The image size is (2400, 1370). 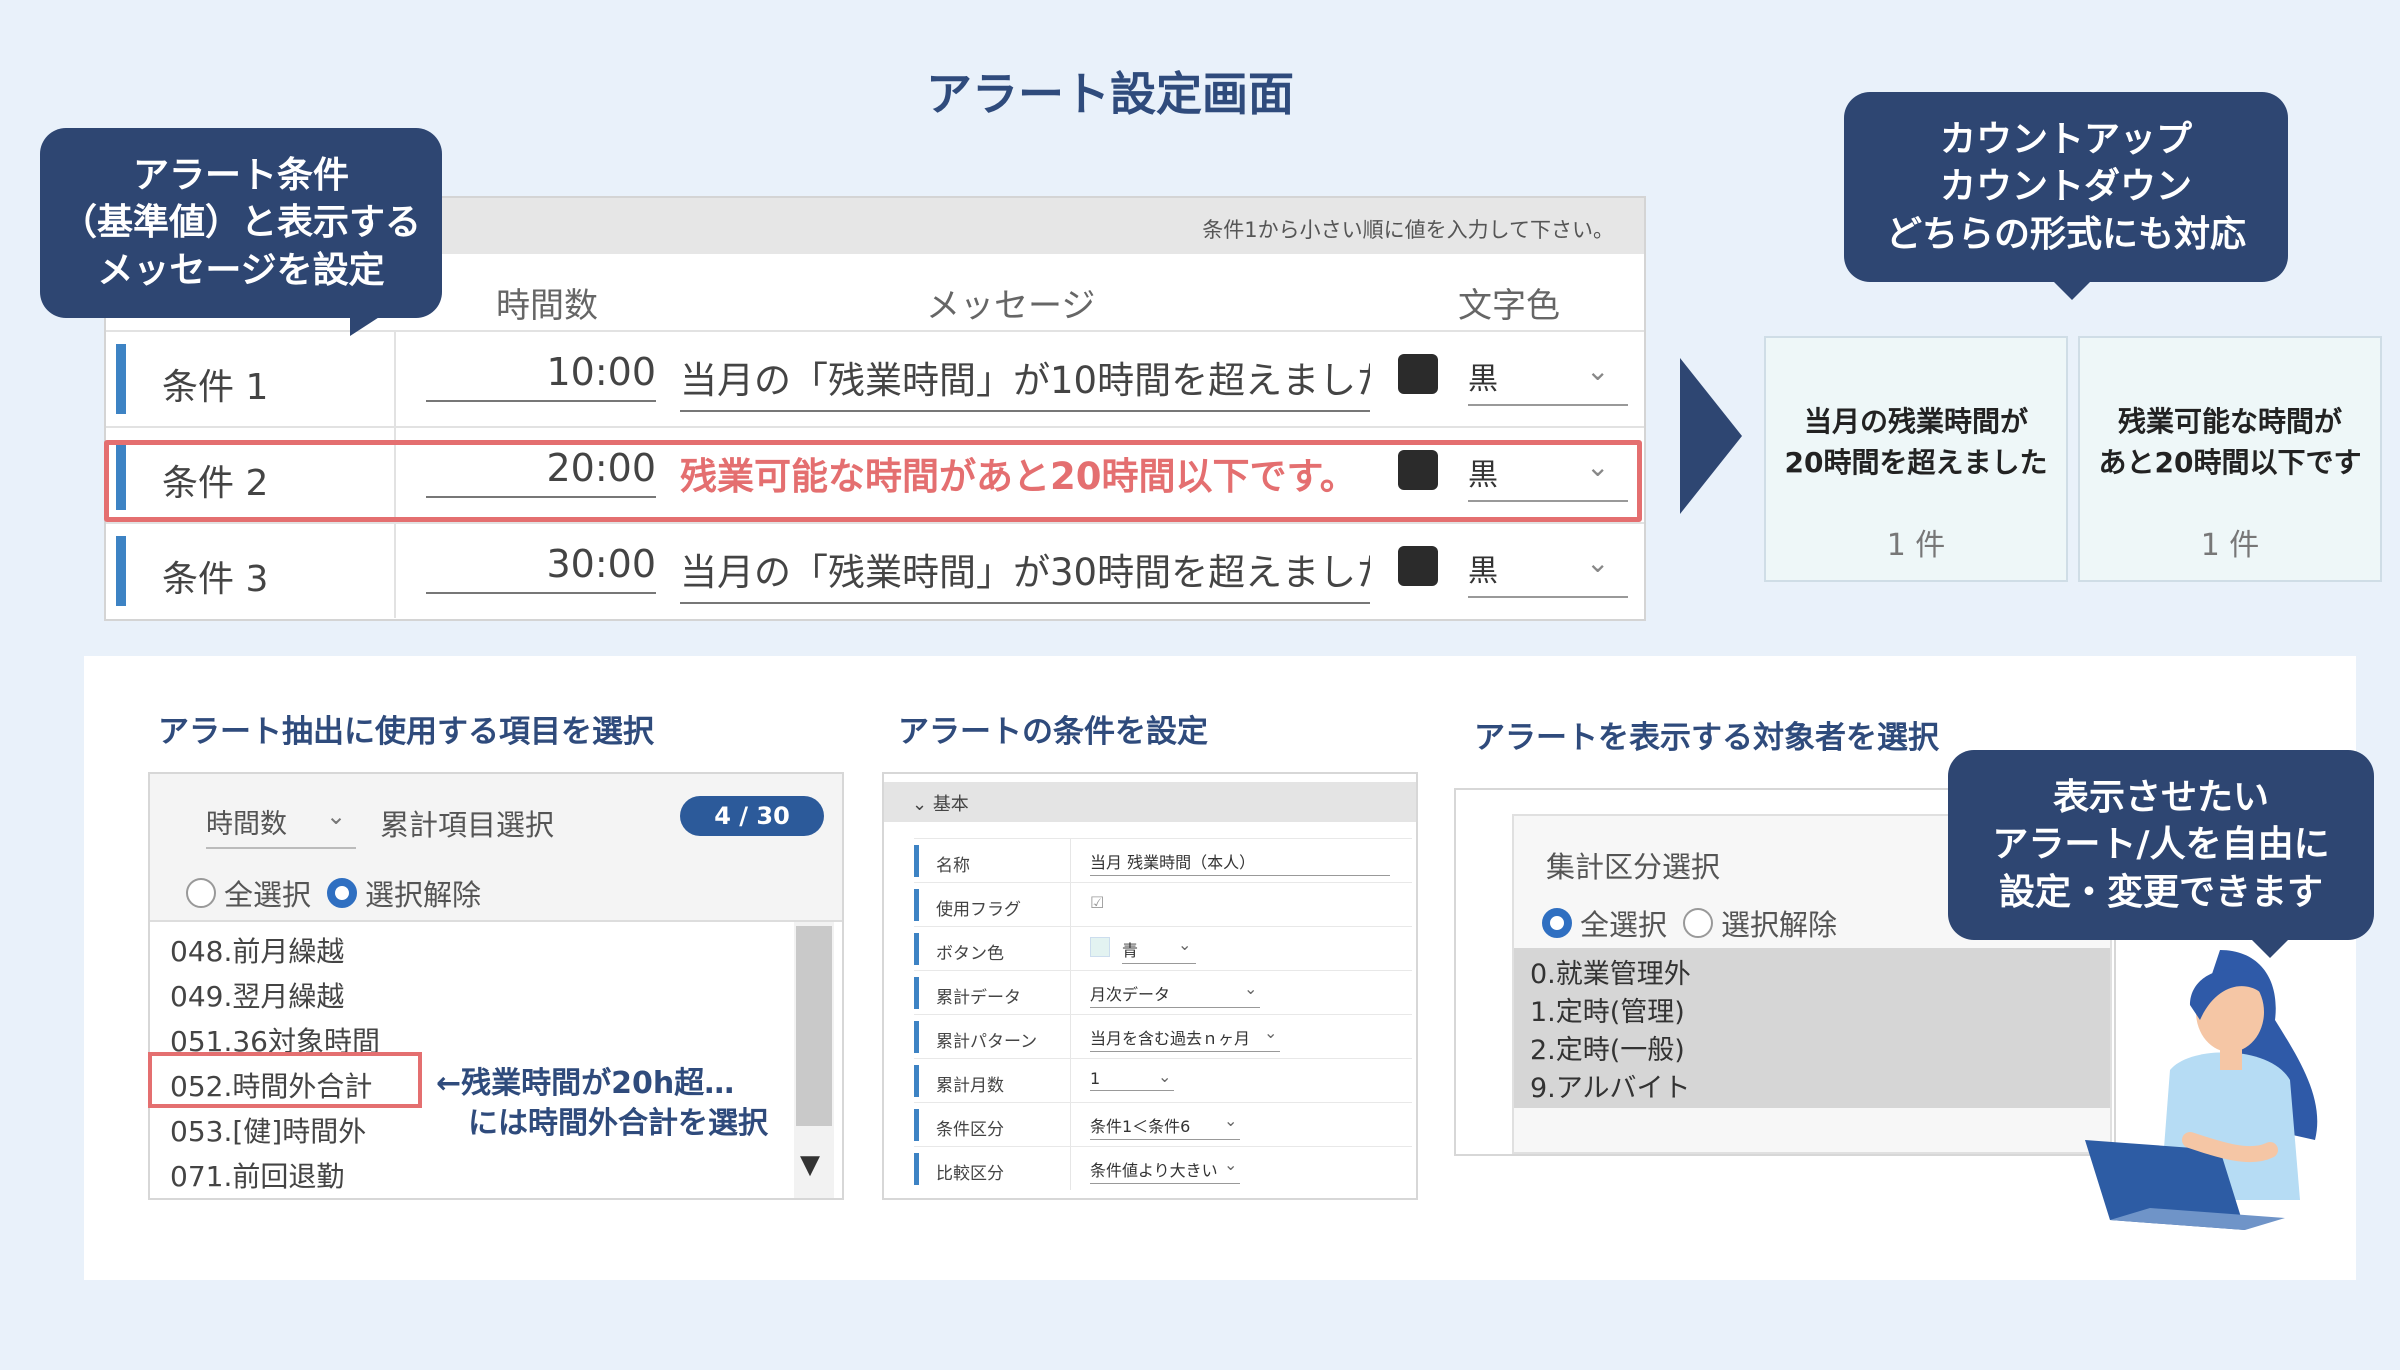 I want to click on callout-users: 表示させたい アラート/人を自由に 設定・変更できます, so click(x=2161, y=854).